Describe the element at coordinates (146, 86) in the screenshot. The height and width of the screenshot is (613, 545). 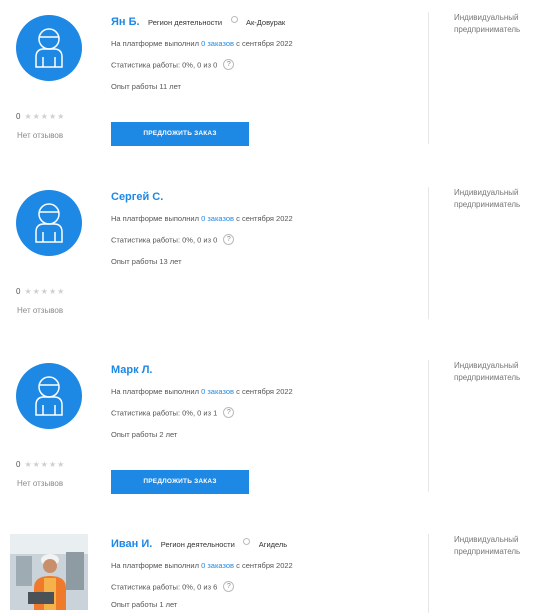
I see `experience-text: Опыт работы 11 лет` at that location.